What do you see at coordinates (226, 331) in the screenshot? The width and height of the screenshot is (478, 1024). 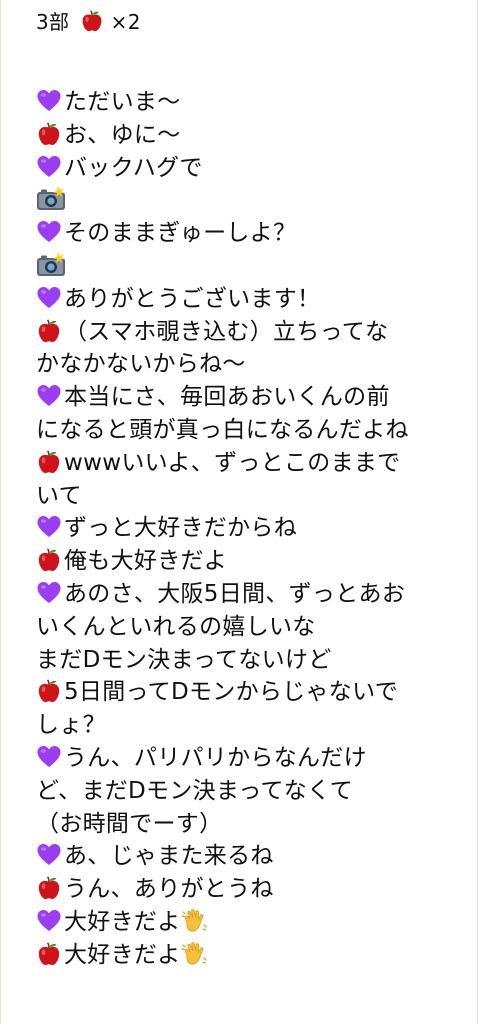 I see `message-text: （スマホ覗き込む）立ちってな` at bounding box center [226, 331].